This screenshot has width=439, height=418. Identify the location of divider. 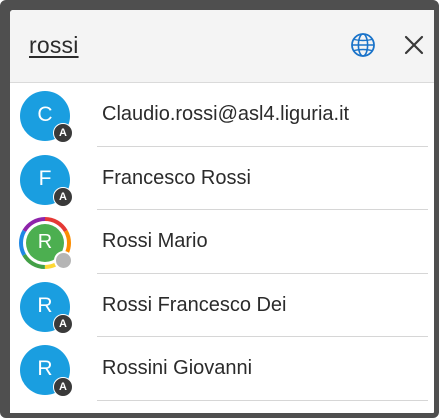
(262, 400).